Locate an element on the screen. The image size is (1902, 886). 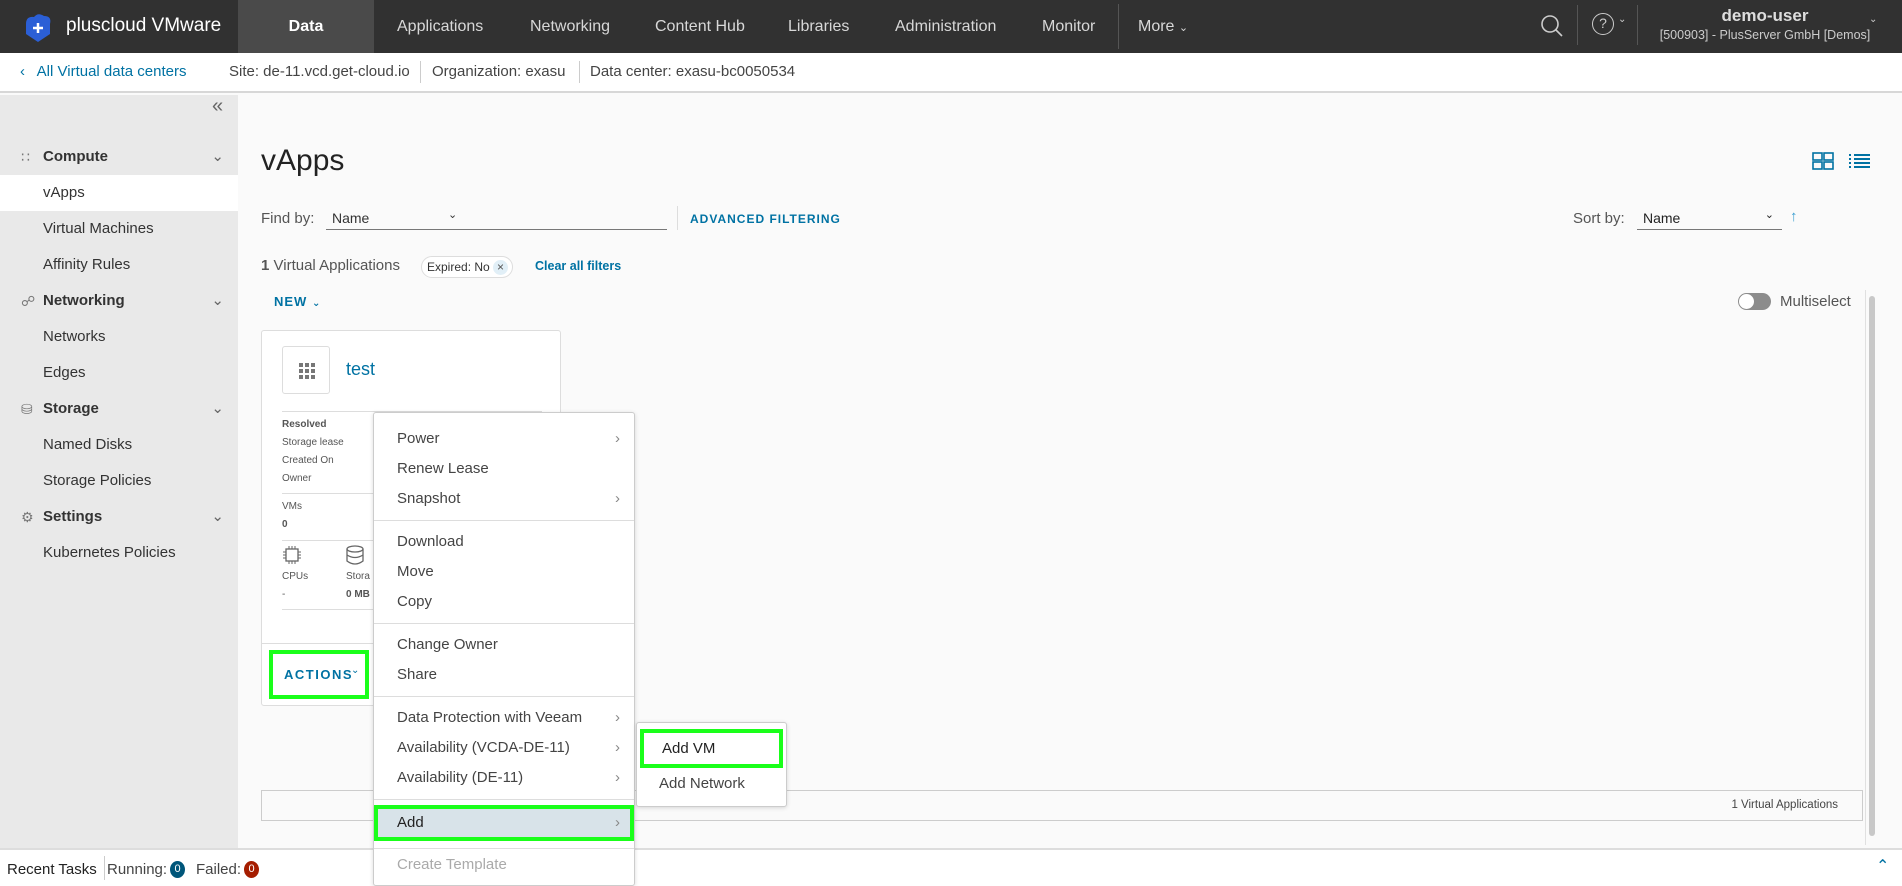
menu-item-label: Snapshot is located at coordinates (429, 498).